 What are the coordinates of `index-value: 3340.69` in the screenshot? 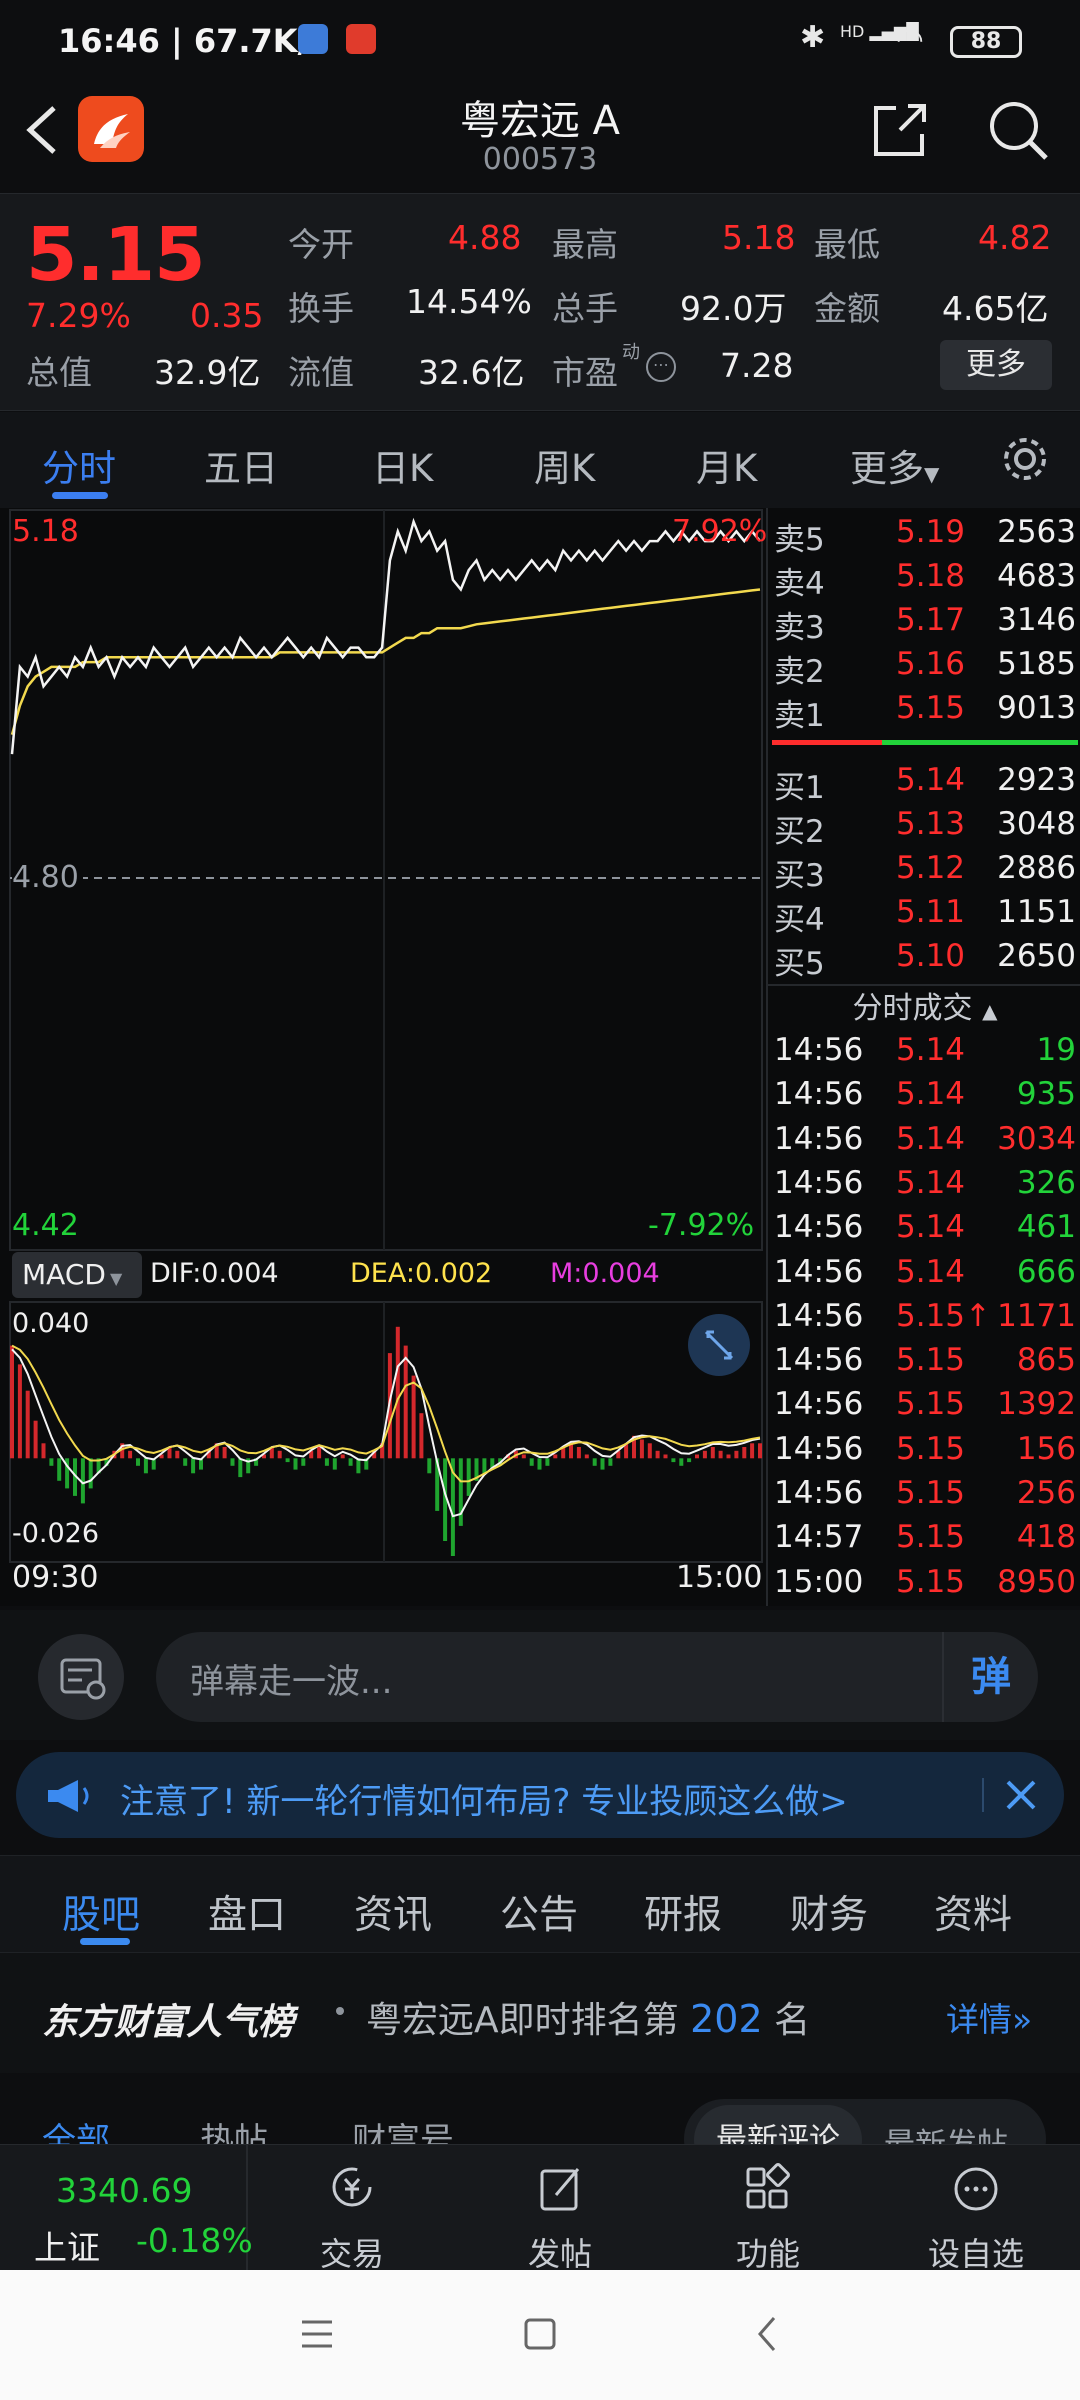 It's located at (124, 2190).